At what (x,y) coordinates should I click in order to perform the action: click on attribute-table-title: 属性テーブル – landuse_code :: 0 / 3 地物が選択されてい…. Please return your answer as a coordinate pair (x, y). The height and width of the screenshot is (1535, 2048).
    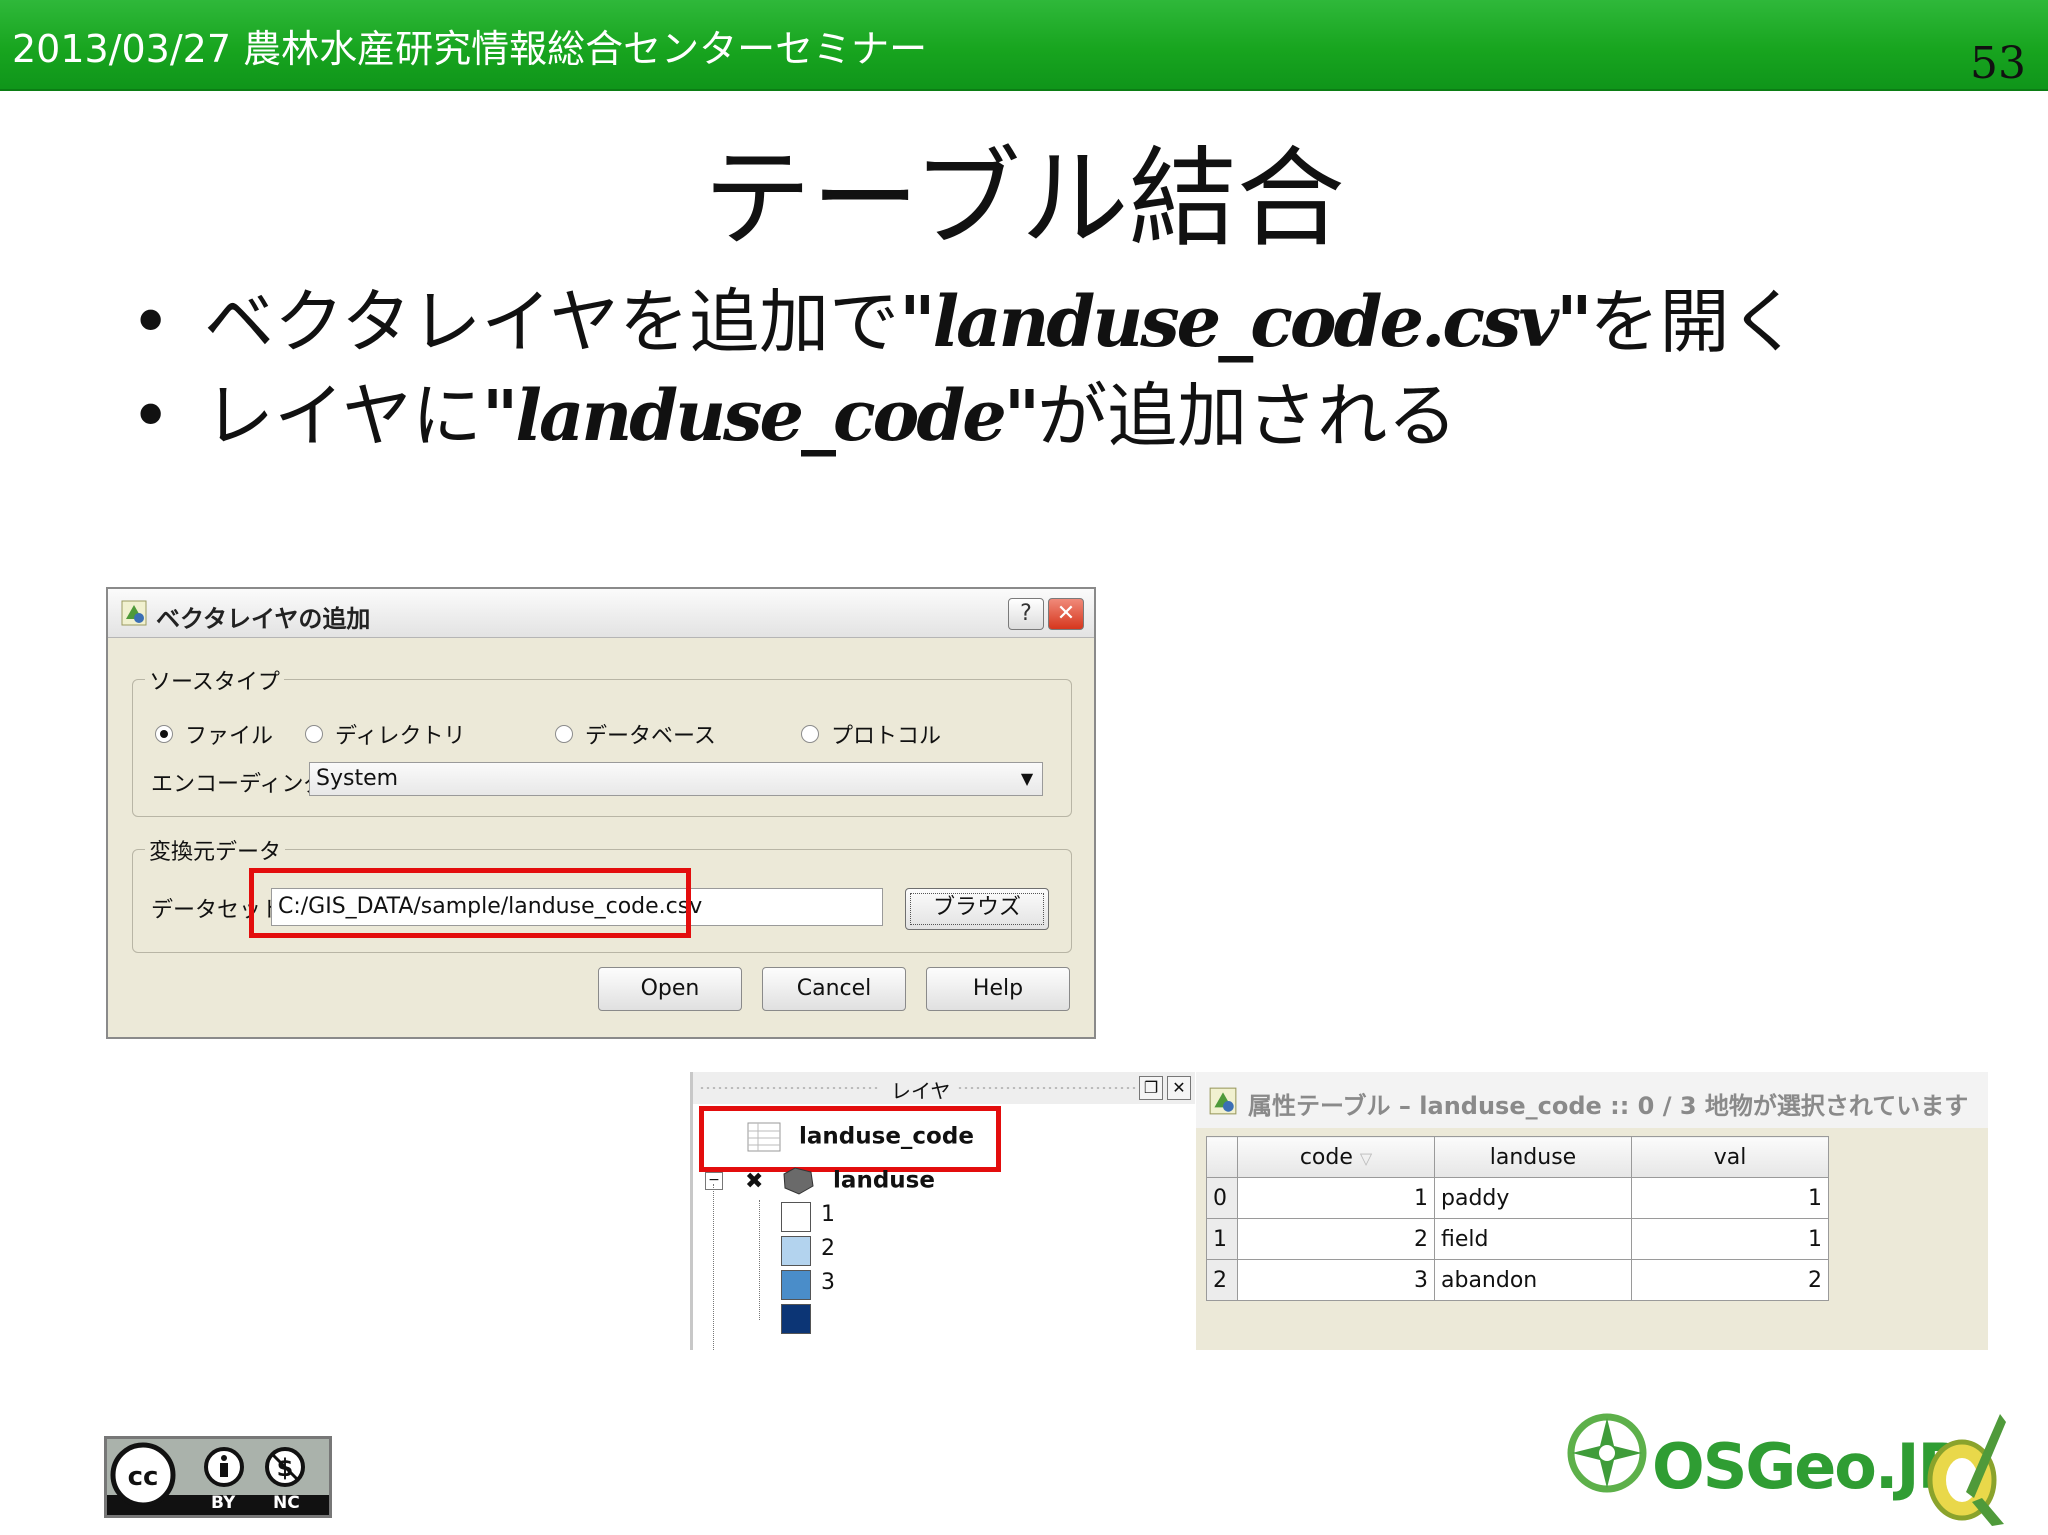
    Looking at the image, I should click on (1608, 1106).